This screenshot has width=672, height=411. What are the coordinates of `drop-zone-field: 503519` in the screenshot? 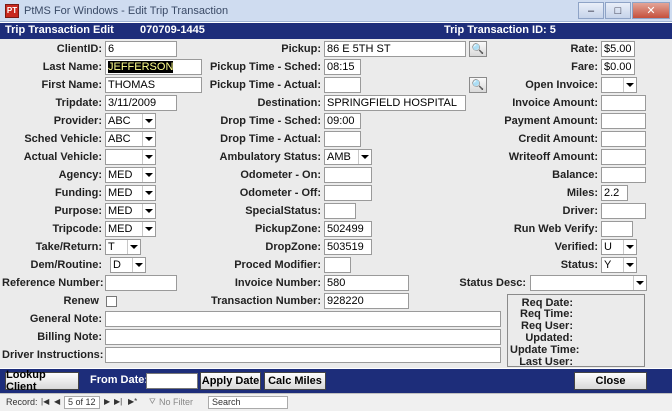 It's located at (348, 247).